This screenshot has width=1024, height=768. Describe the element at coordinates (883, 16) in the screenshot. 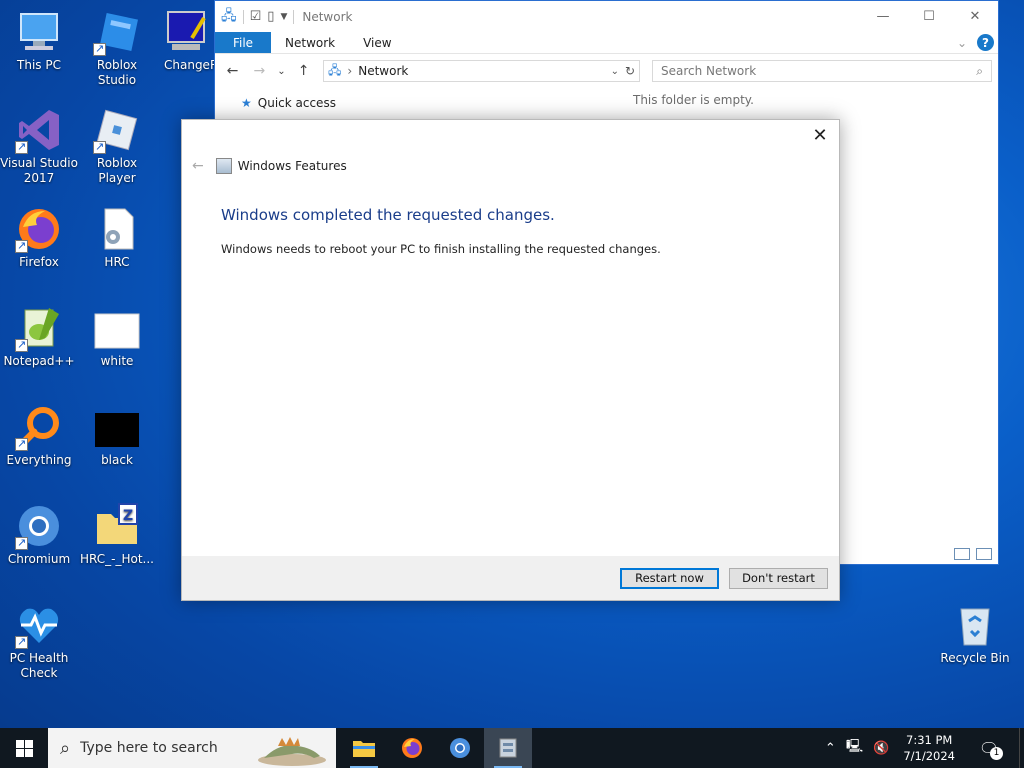

I see `minimize-button: —` at that location.